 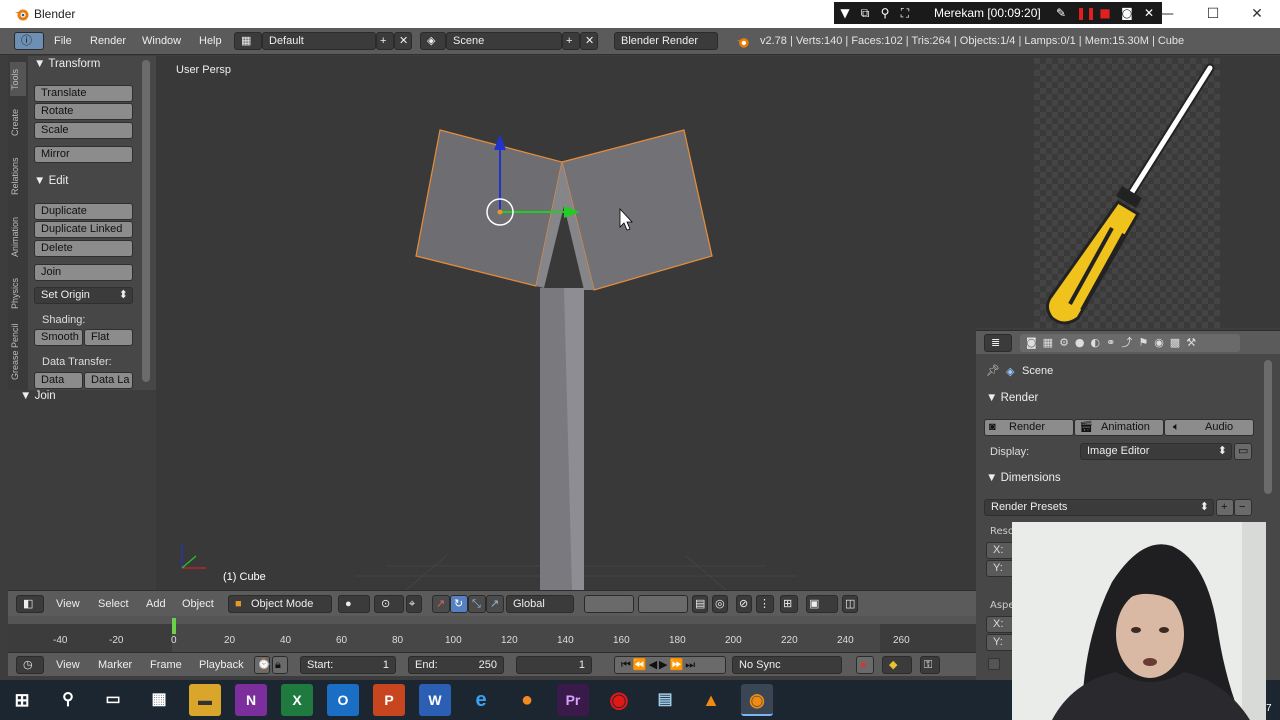 I want to click on tab-relations: Relations, so click(x=18, y=176).